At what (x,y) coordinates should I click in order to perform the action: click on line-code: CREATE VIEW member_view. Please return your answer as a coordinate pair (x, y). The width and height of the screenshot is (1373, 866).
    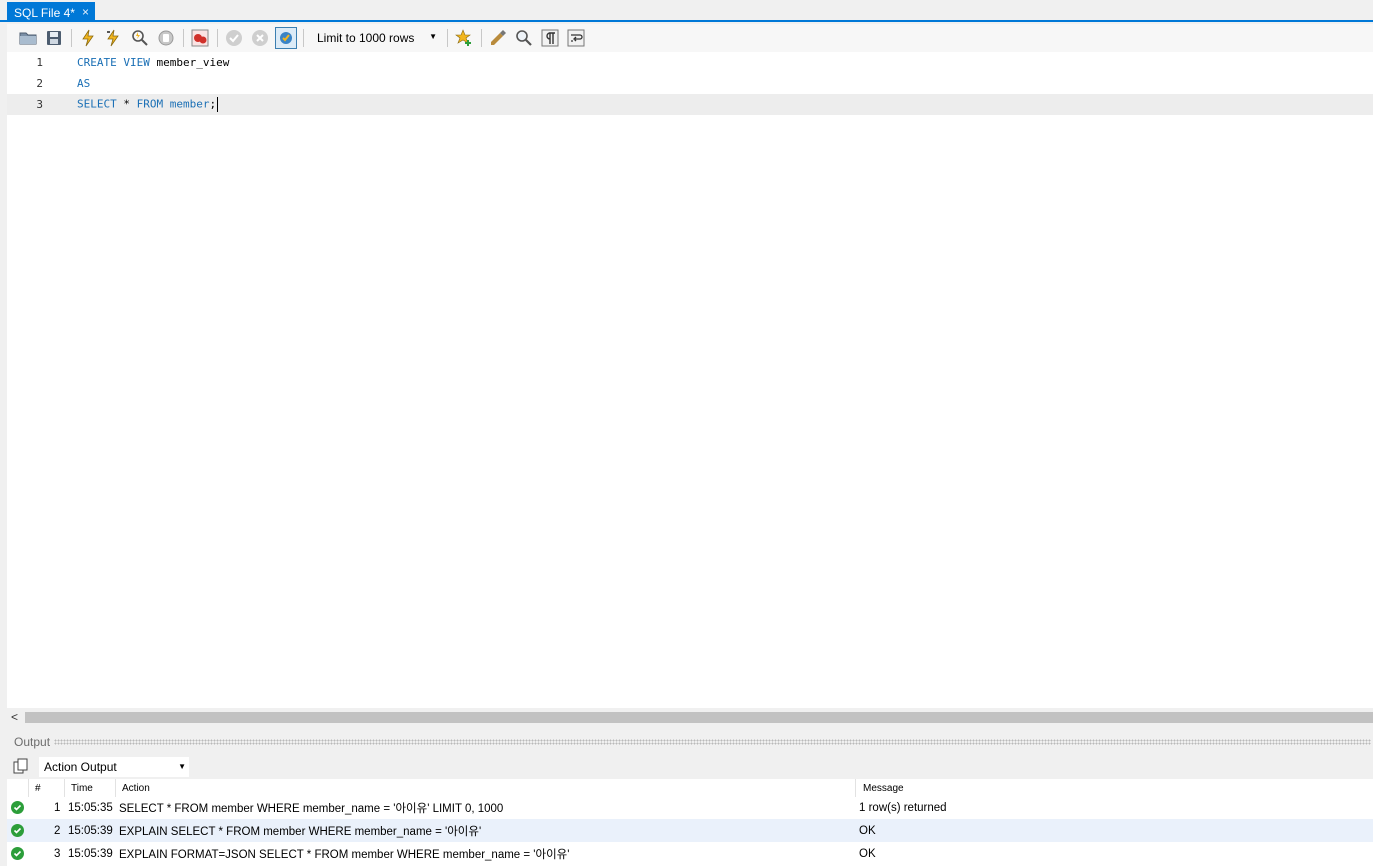
    Looking at the image, I should click on (153, 62).